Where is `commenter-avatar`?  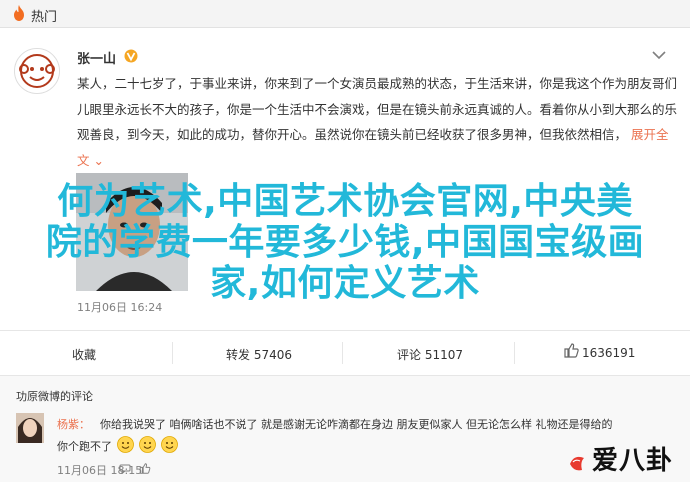 commenter-avatar is located at coordinates (30, 428).